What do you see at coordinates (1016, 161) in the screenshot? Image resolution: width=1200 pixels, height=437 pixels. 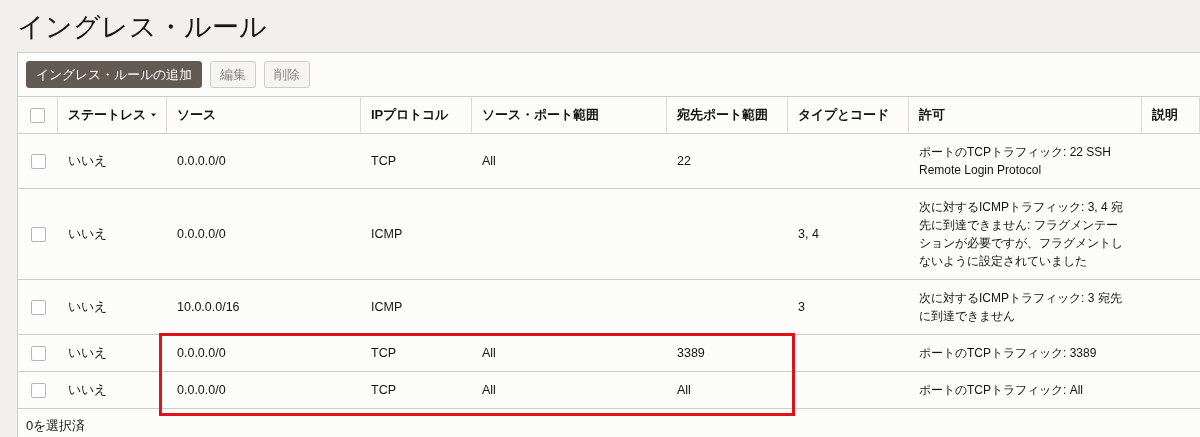 I see `allow-cell-text: ポートのTCPトラフィック: 22 SSH Remote Login Protocol` at bounding box center [1016, 161].